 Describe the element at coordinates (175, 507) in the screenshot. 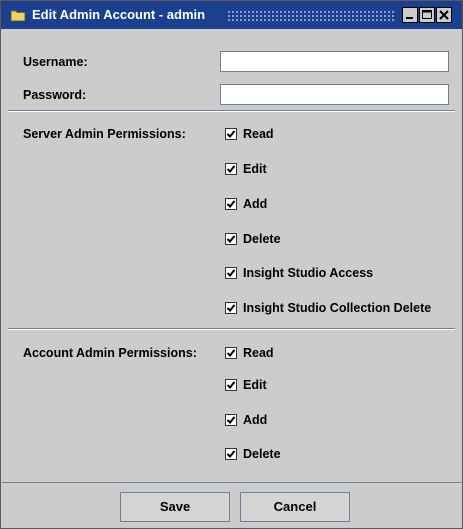

I see `save-button: Save` at that location.